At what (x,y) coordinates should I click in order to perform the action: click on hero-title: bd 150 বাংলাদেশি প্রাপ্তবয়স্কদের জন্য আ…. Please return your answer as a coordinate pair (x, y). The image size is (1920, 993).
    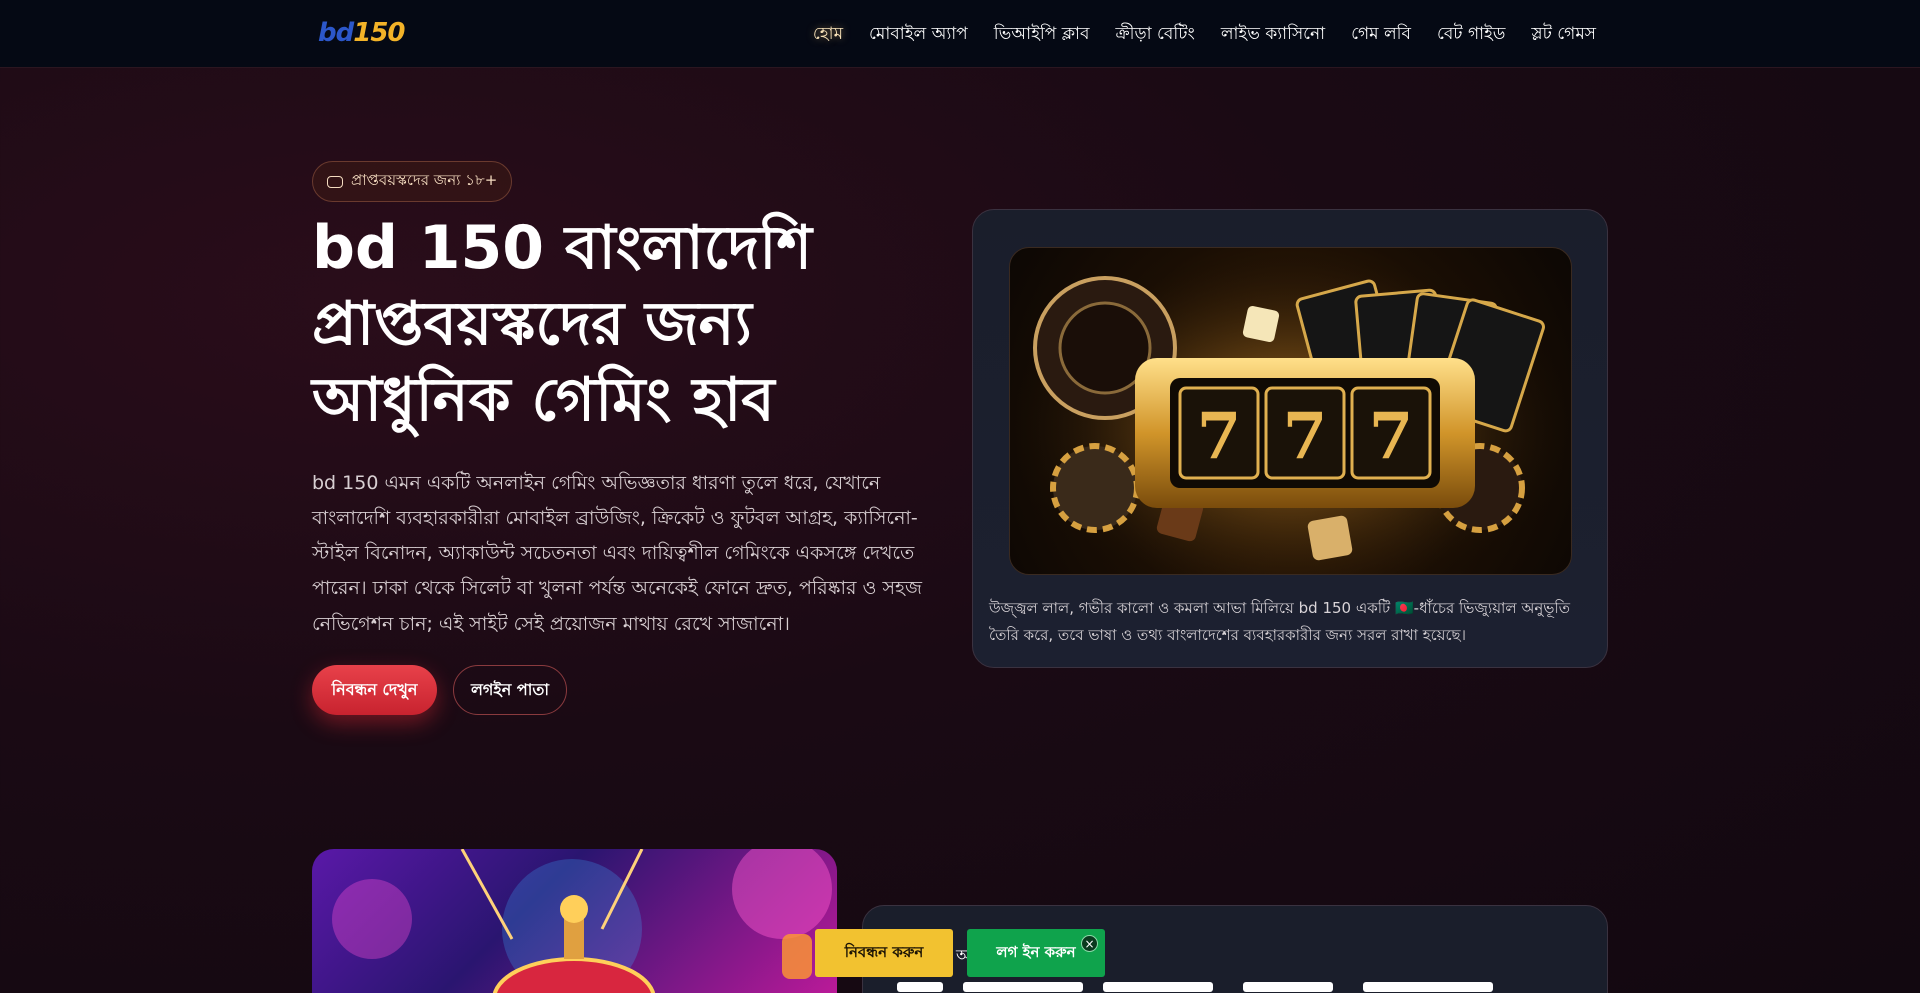
    Looking at the image, I should click on (562, 324).